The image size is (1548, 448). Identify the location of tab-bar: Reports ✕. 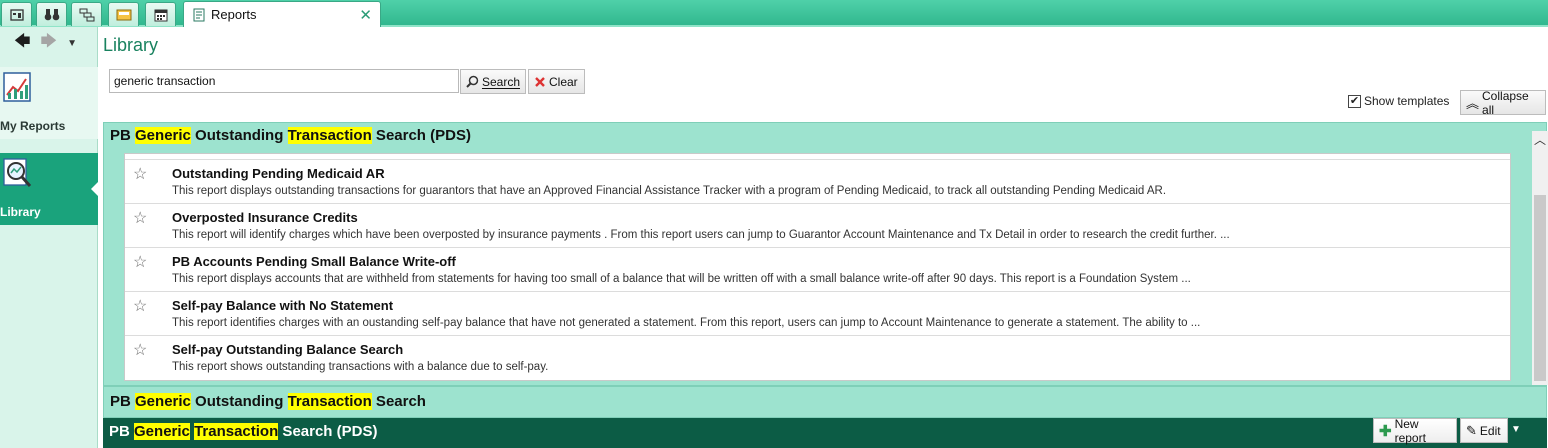
(774, 13).